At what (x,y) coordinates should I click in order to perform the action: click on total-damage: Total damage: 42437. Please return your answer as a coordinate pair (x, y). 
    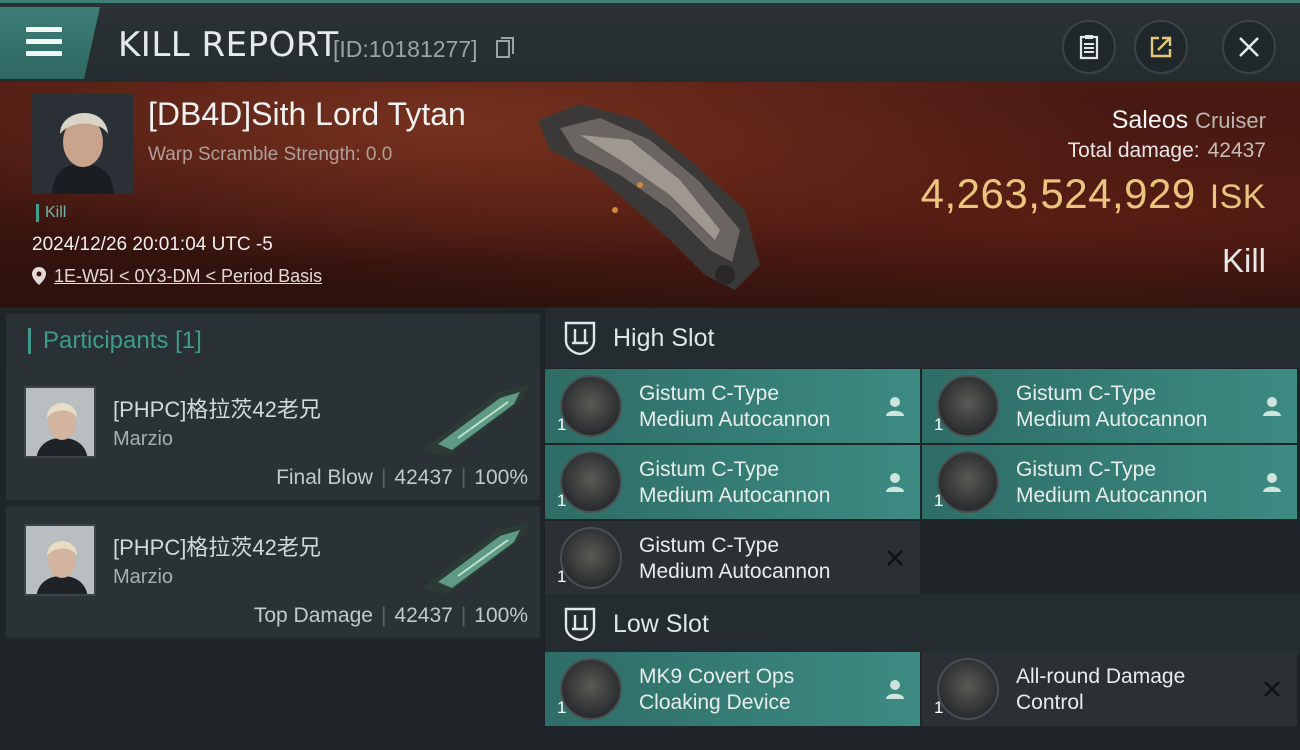
    Looking at the image, I should click on (1166, 150).